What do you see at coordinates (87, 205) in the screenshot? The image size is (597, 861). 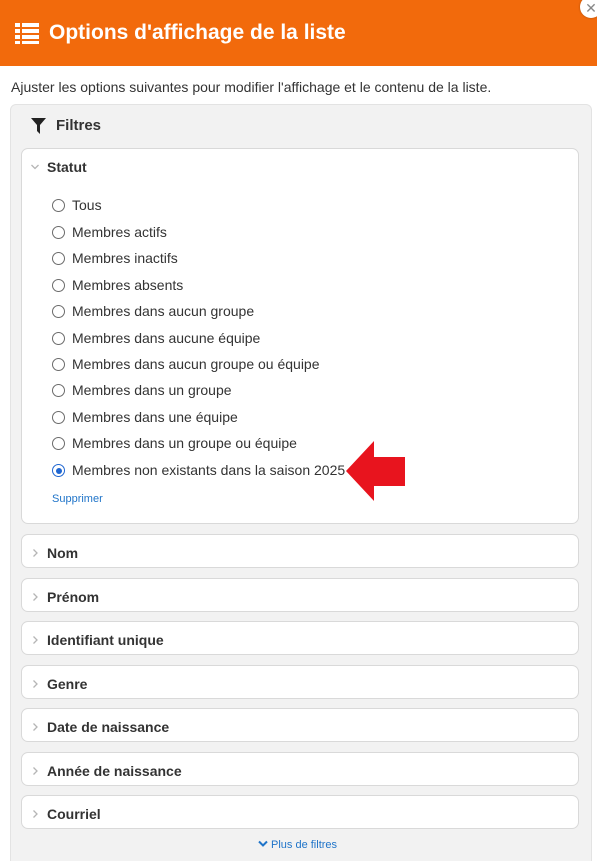 I see `radio-label: Tous` at bounding box center [87, 205].